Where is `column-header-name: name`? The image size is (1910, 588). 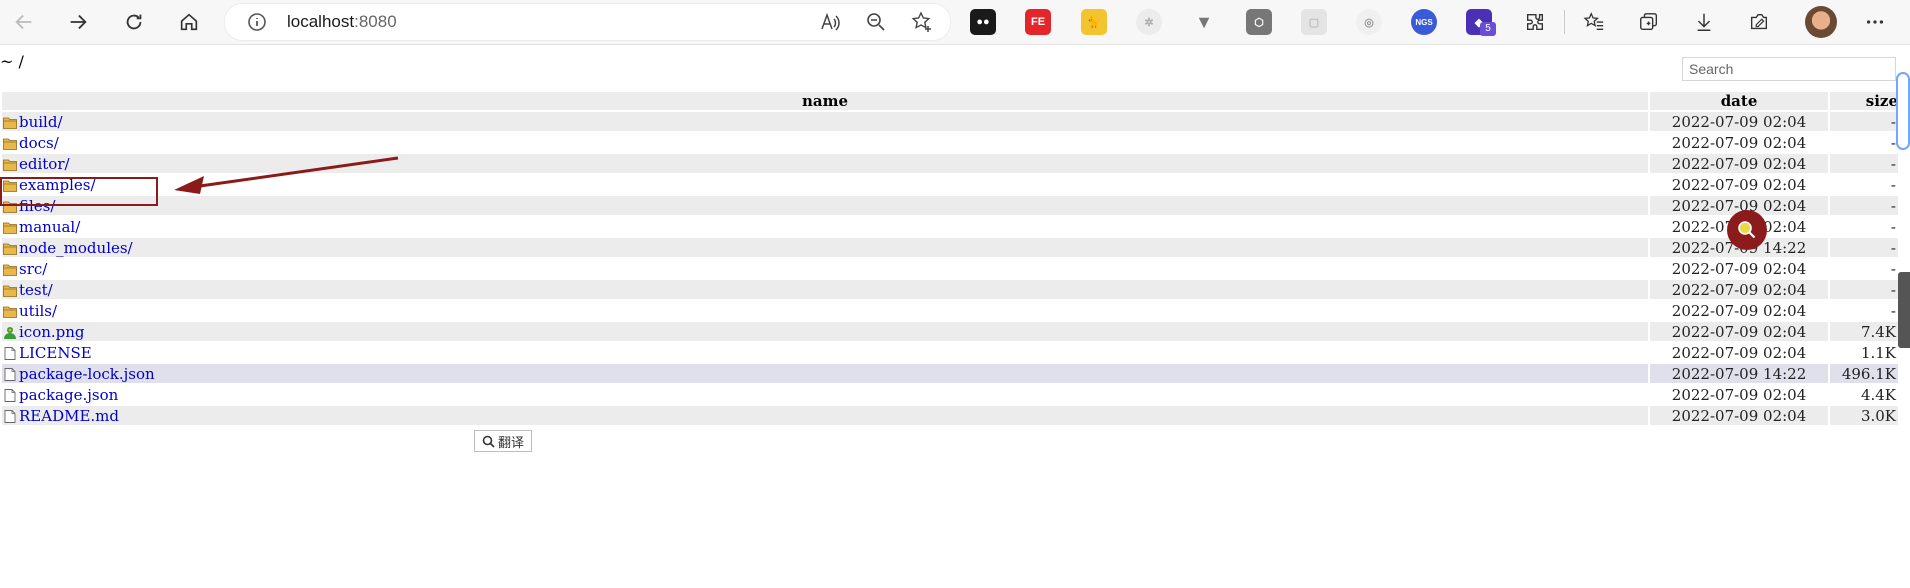
column-header-name: name is located at coordinates (825, 101).